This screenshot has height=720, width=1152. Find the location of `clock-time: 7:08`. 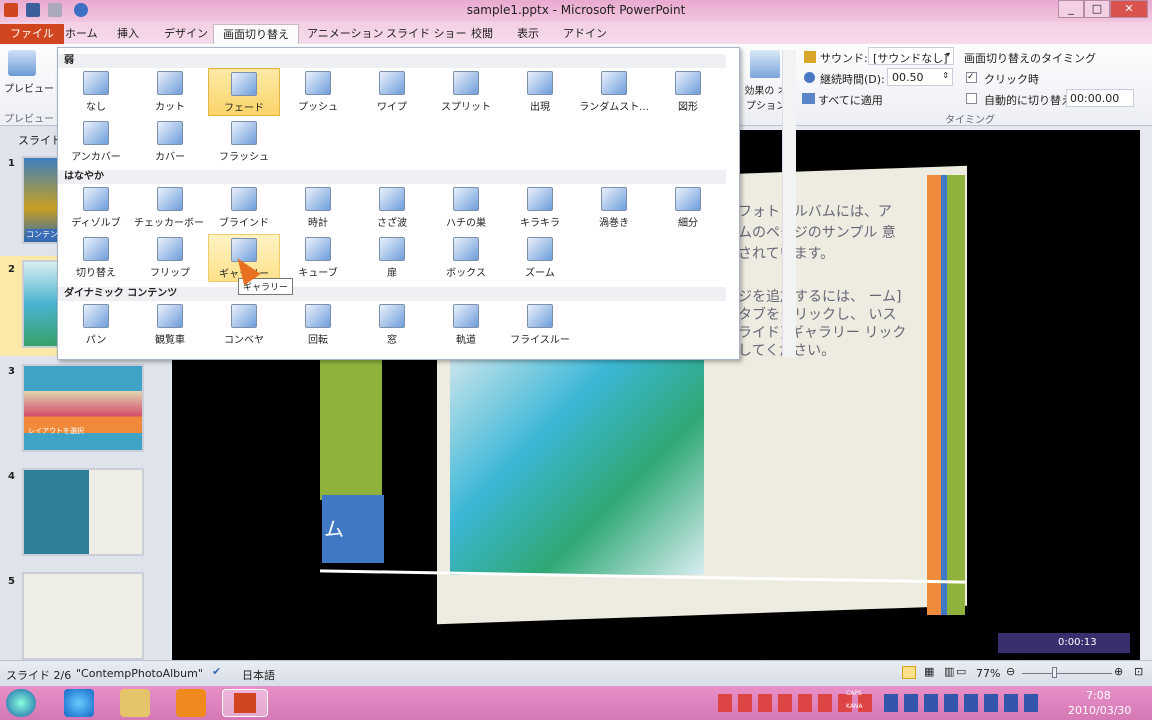

clock-time: 7:08 is located at coordinates (1098, 695).